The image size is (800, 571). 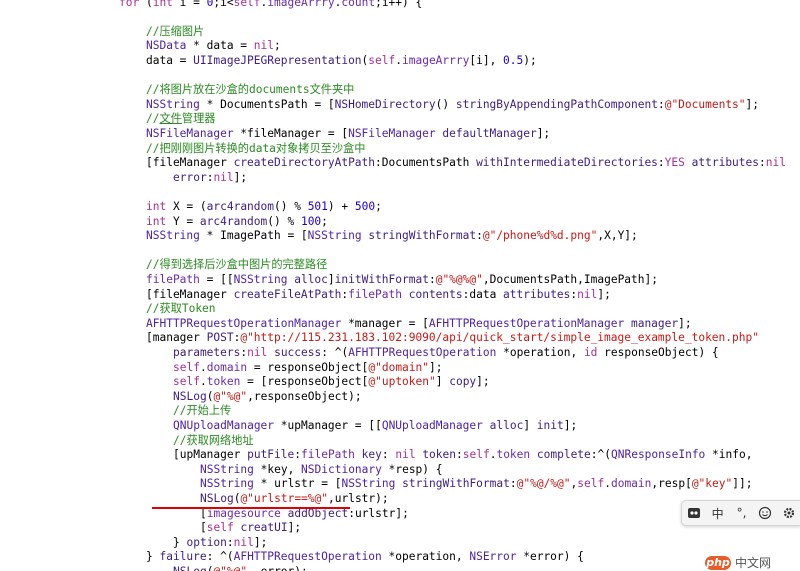 I want to click on code-line: //获取Token, so click(x=181, y=309).